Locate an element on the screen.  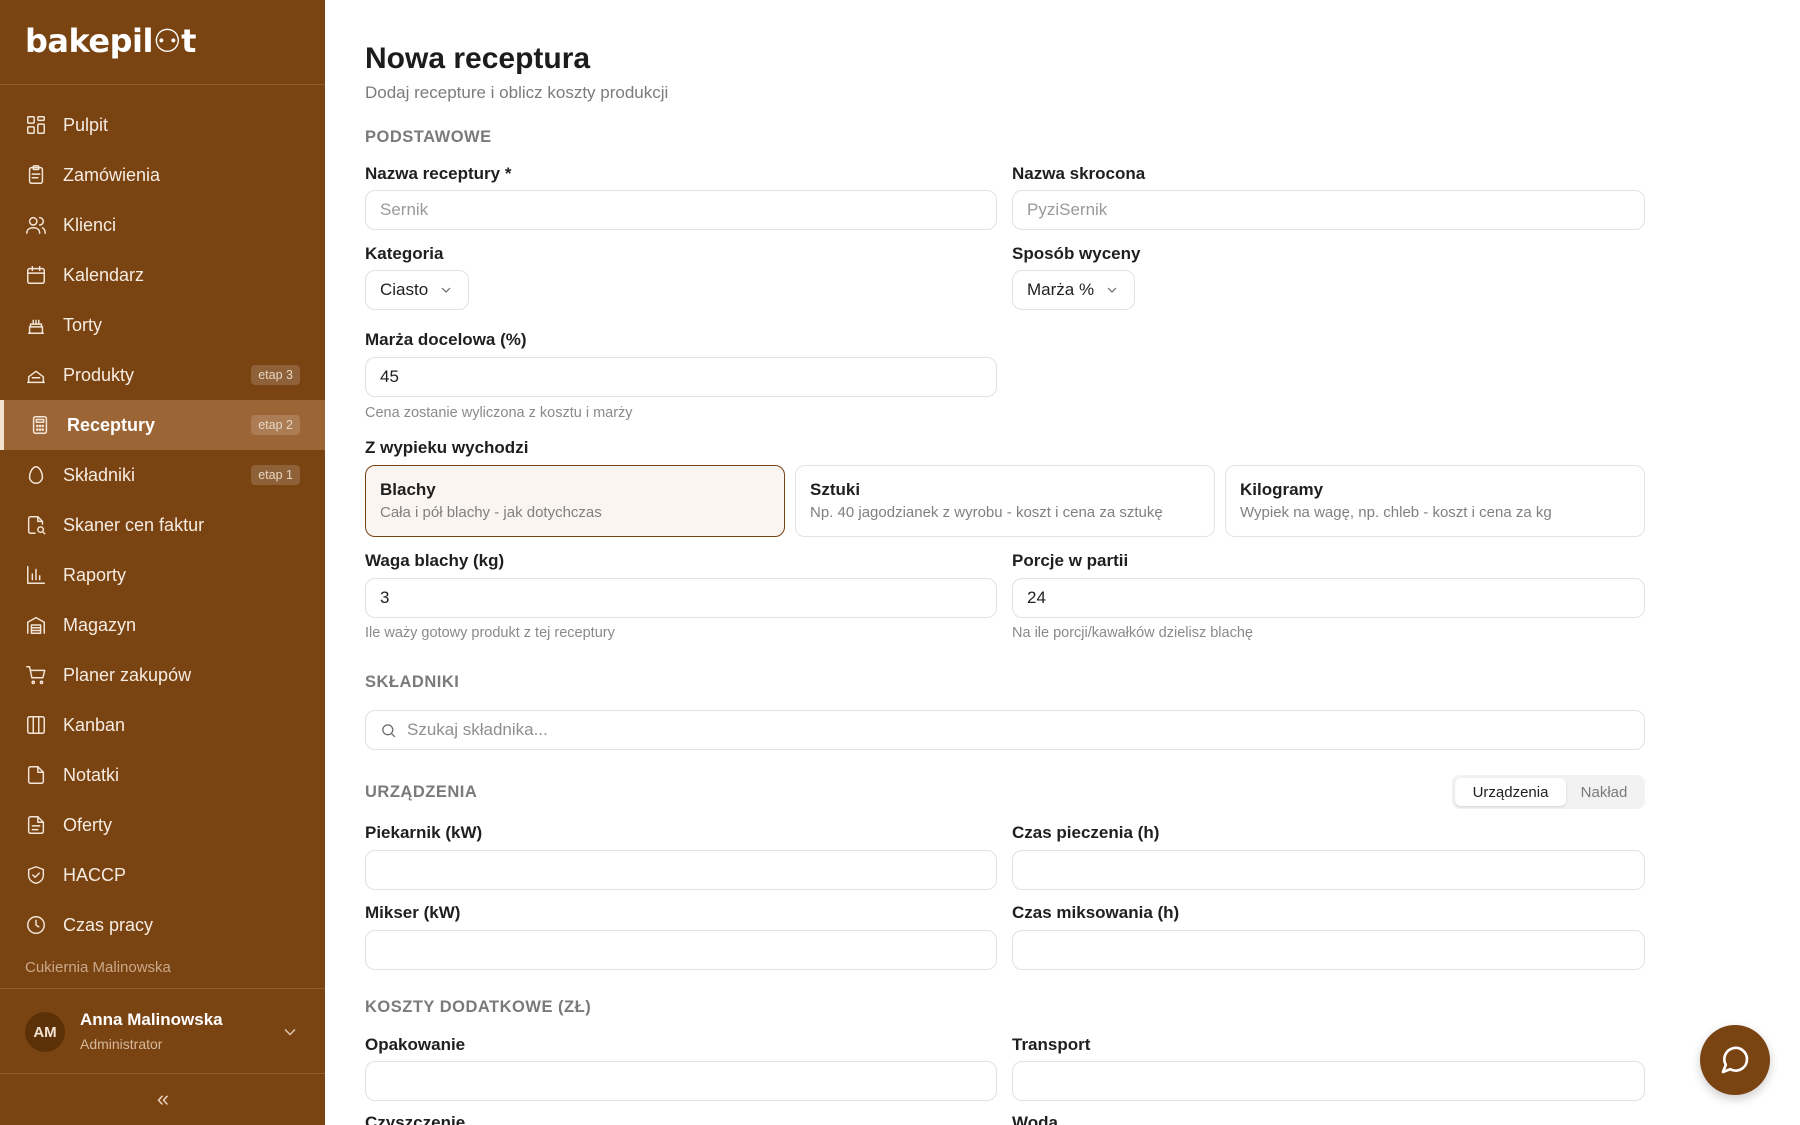
target-margin-label: Marża docelowa (%) is located at coordinates (446, 339).